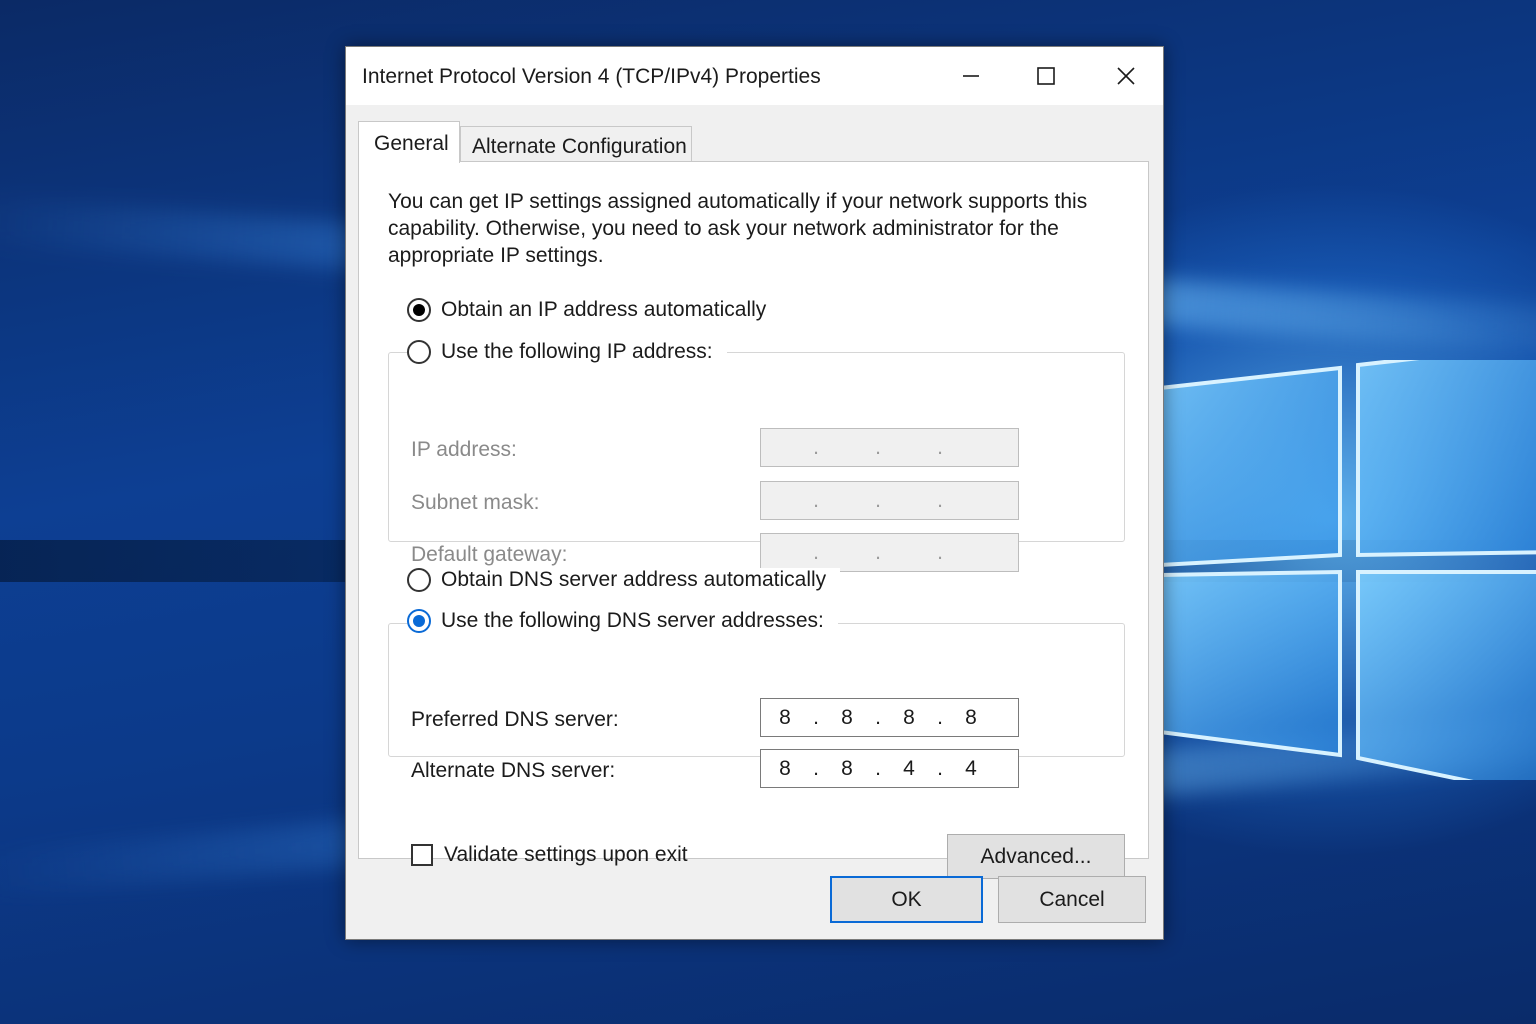 This screenshot has height=1024, width=1536. What do you see at coordinates (1072, 899) in the screenshot?
I see `cancel-button: Cancel` at bounding box center [1072, 899].